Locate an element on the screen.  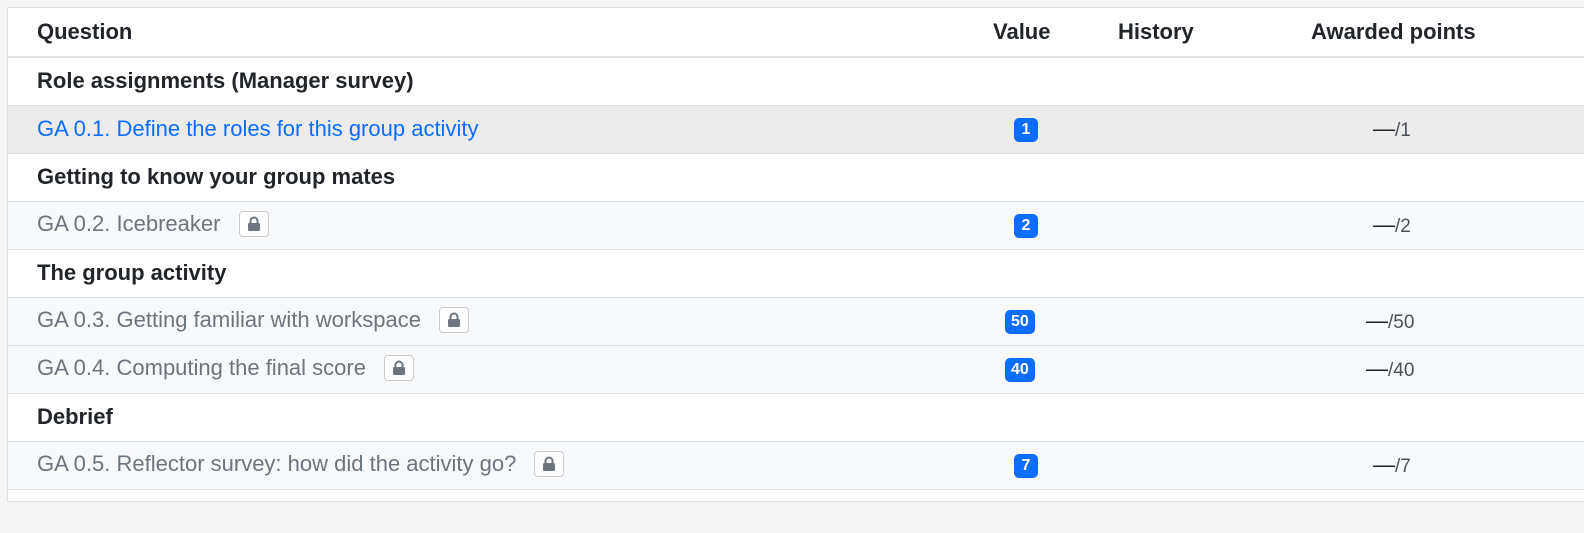
column-header-question: Question is located at coordinates (473, 33).